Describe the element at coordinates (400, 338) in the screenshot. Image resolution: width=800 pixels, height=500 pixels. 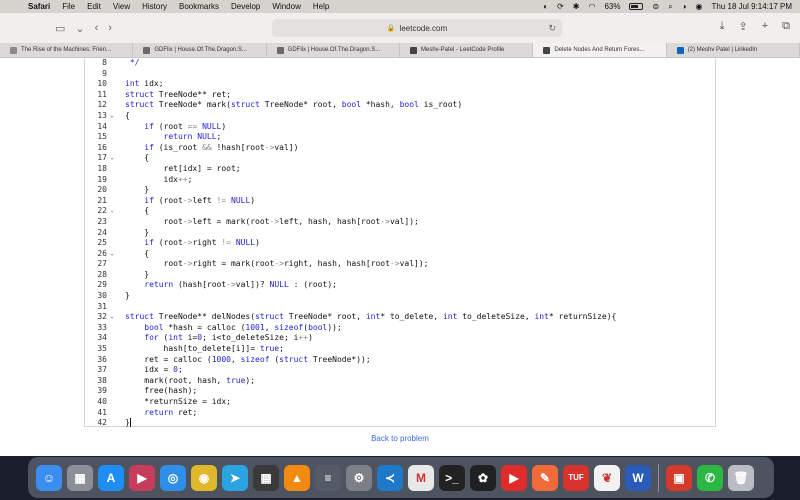
I see `code-line: 34 for (int i=0; i<to_deleteSize; i++)` at that location.